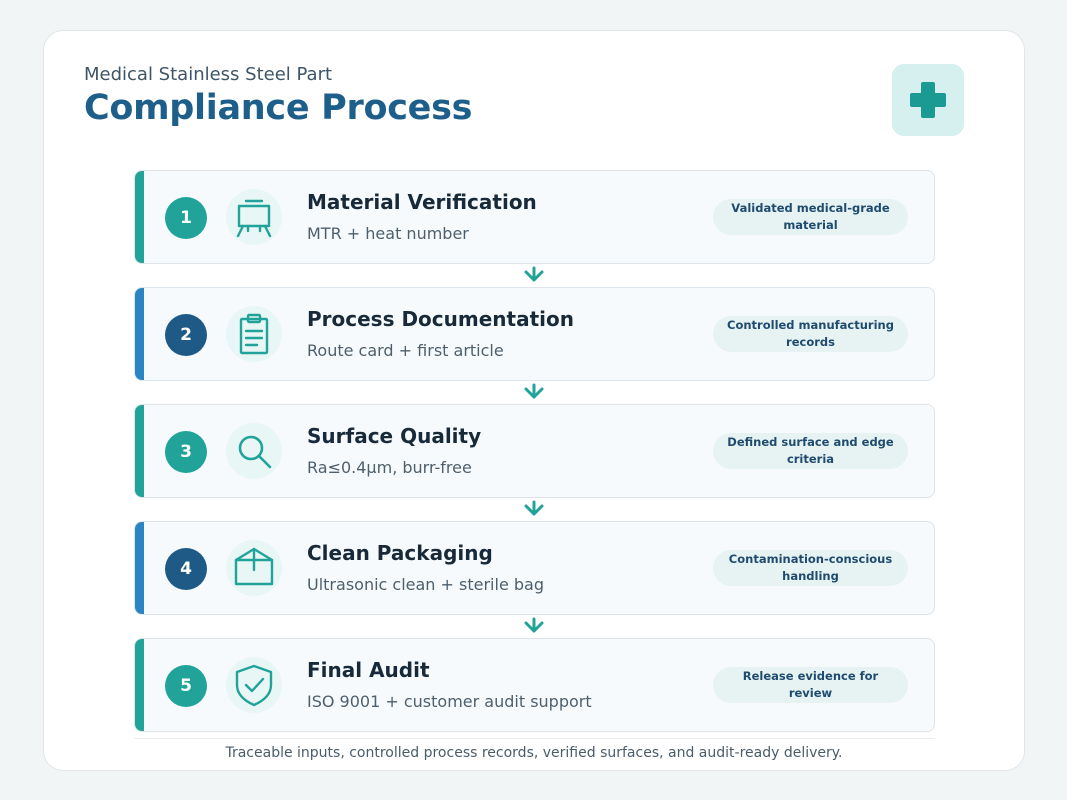  I want to click on step-number-badge: 2, so click(186, 335).